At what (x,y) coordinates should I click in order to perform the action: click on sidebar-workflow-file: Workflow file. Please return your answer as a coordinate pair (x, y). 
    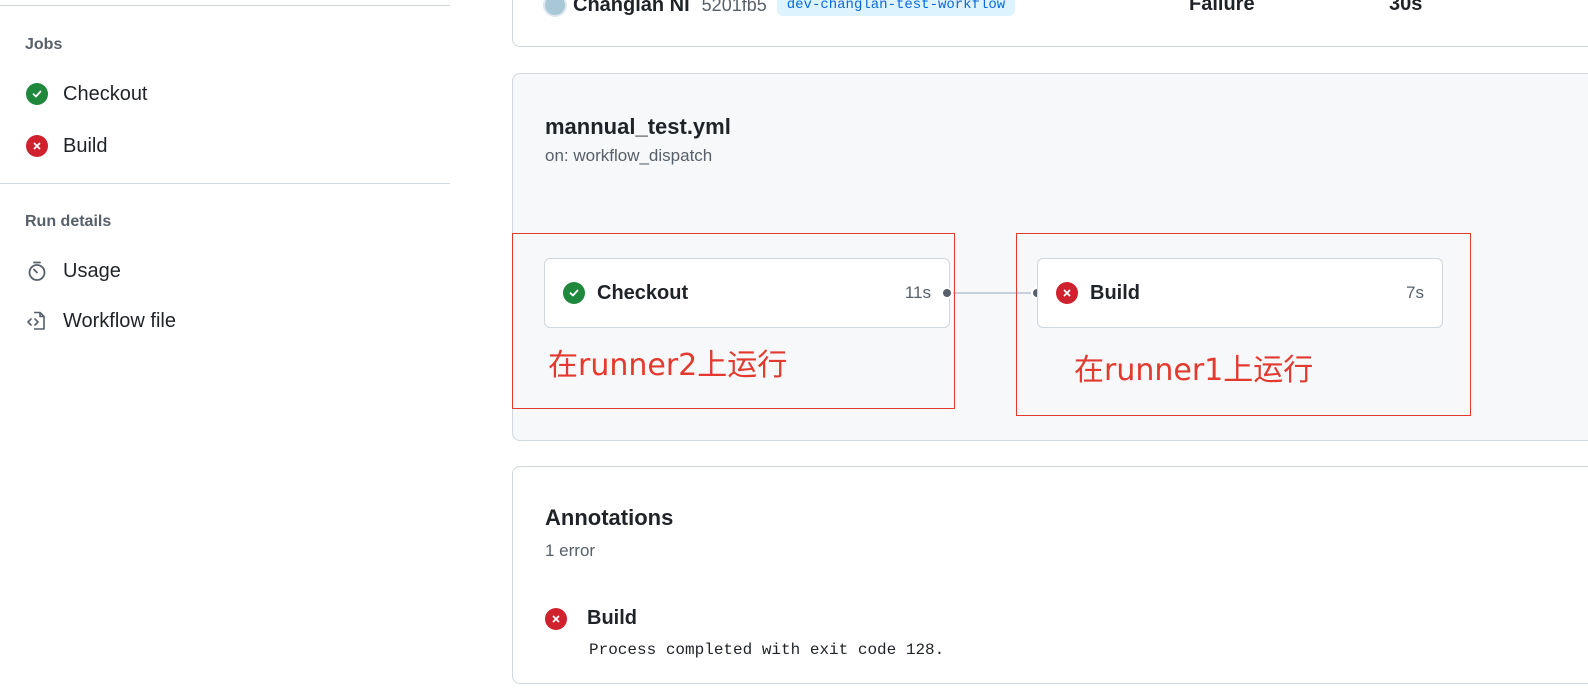
    Looking at the image, I should click on (100, 321).